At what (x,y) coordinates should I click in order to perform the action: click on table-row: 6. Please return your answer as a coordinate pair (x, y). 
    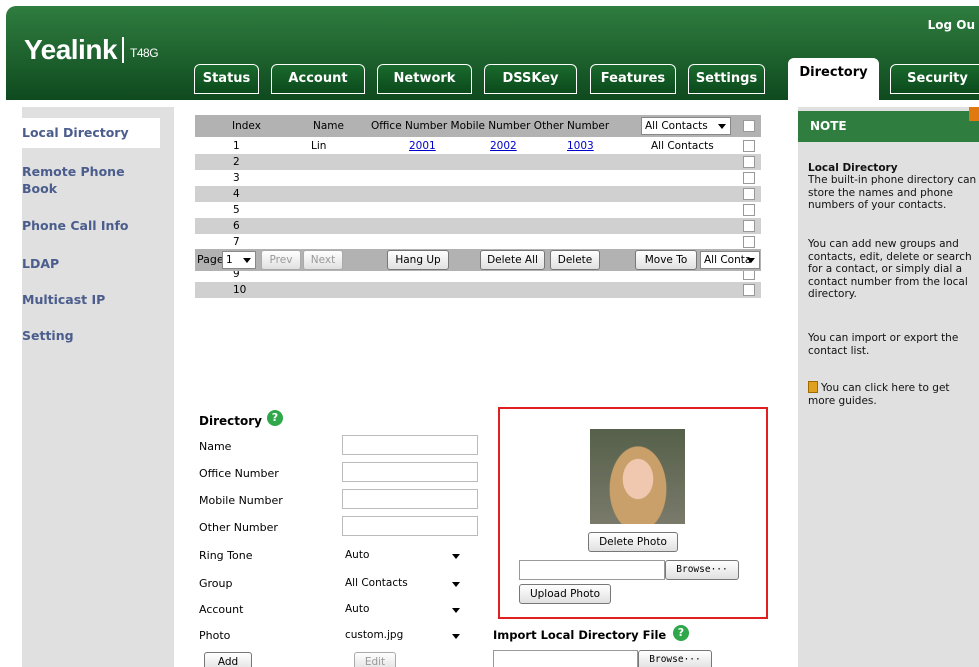
    Looking at the image, I should click on (478, 226).